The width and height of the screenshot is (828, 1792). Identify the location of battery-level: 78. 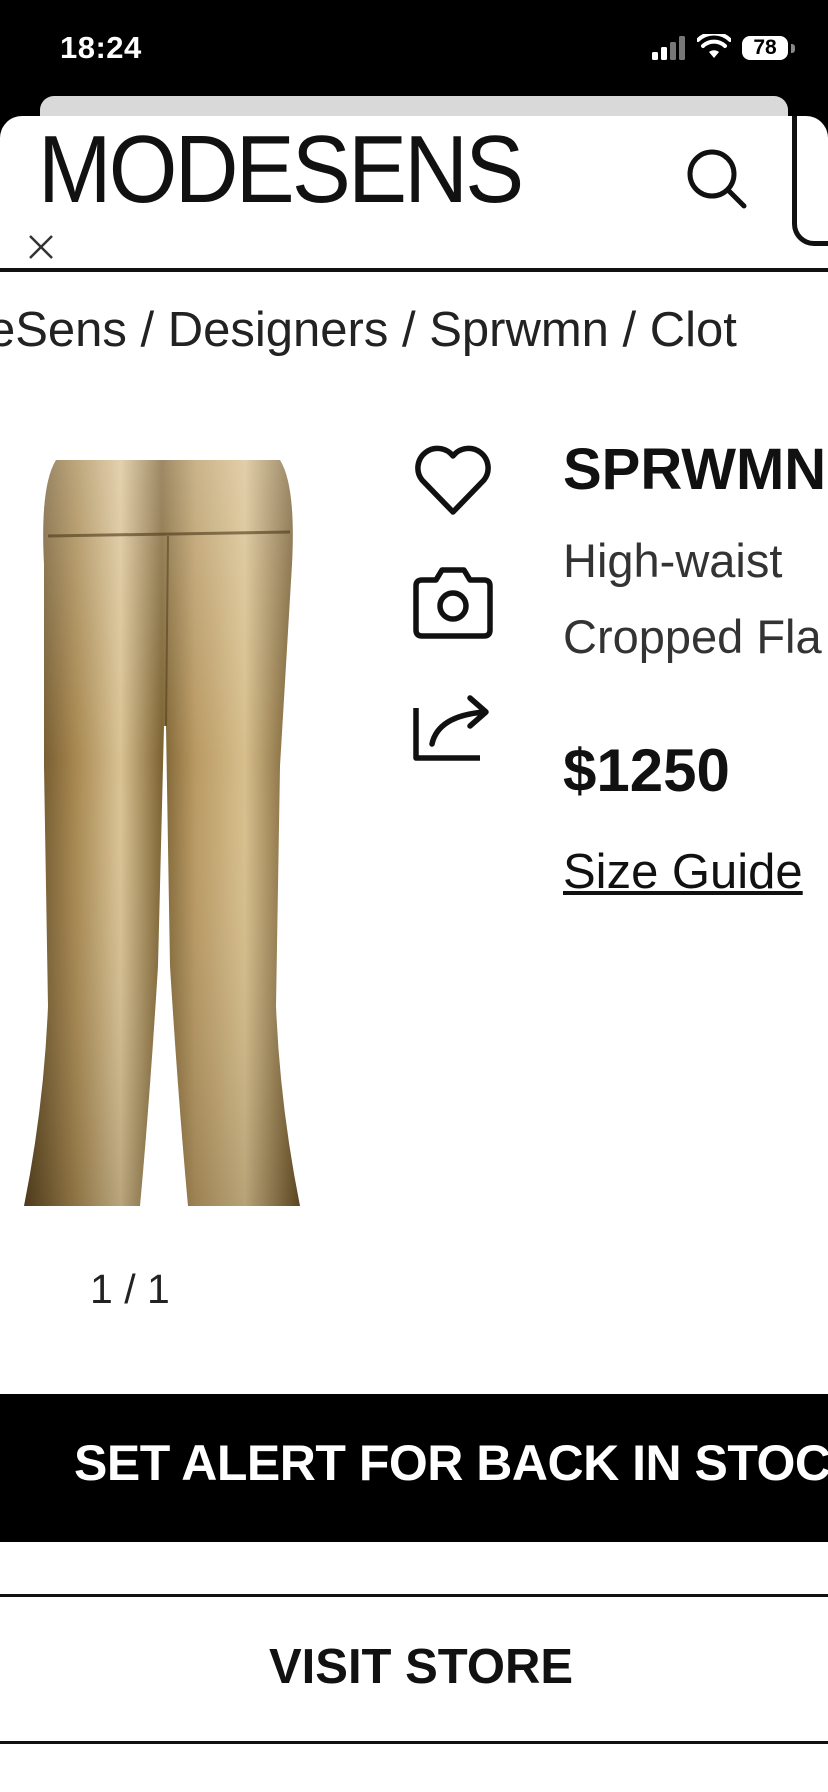
(765, 48).